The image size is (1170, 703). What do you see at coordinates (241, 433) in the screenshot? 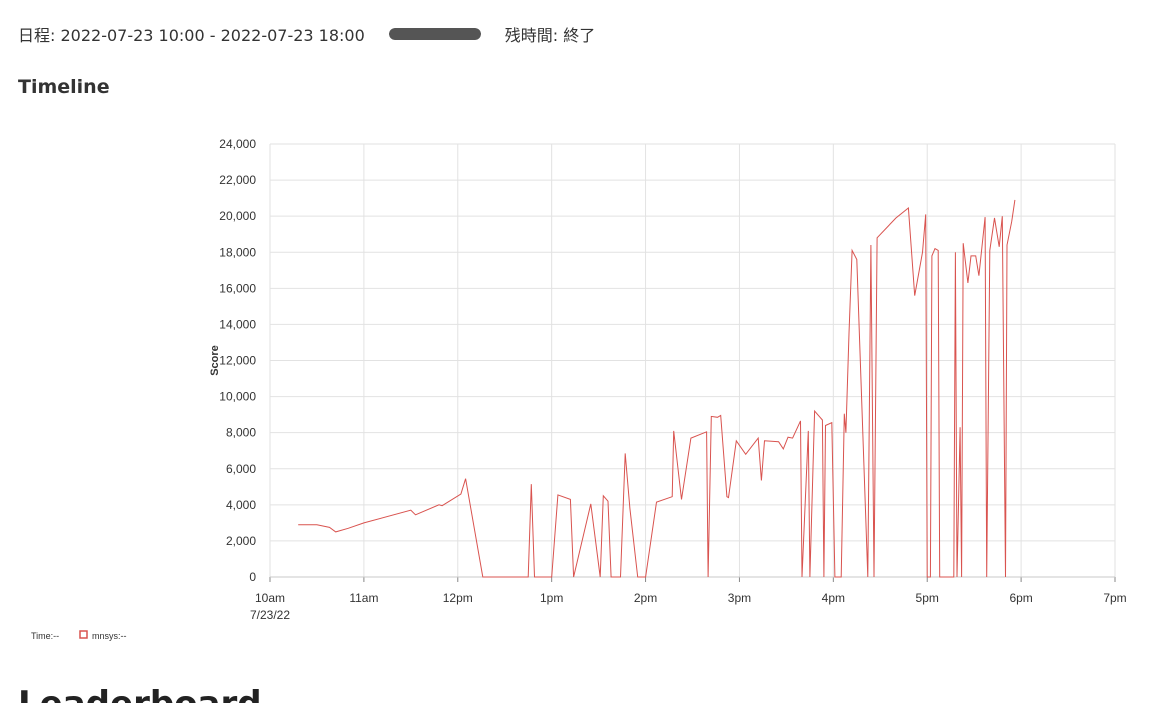
I see `y-tick-label: 8,000` at bounding box center [241, 433].